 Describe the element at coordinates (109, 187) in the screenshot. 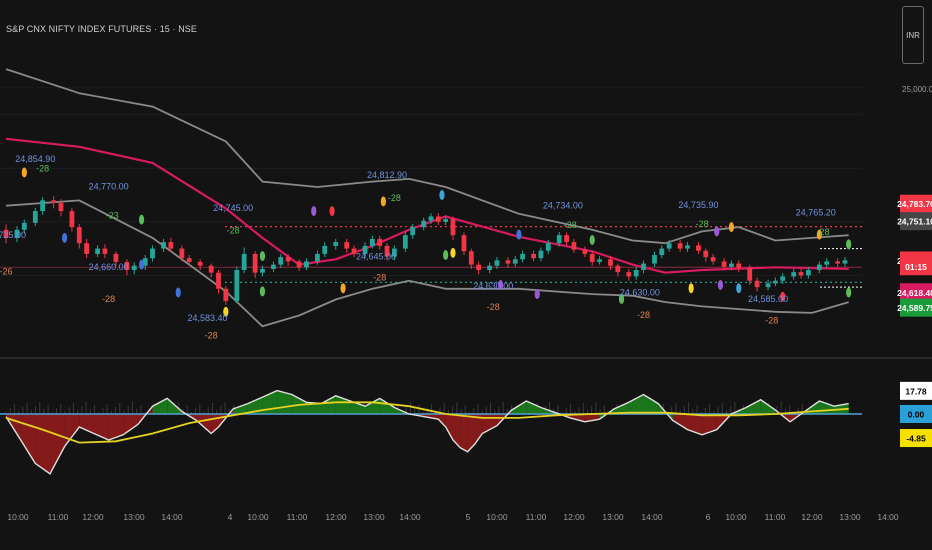

I see `price-annotation: 24,770.00` at that location.